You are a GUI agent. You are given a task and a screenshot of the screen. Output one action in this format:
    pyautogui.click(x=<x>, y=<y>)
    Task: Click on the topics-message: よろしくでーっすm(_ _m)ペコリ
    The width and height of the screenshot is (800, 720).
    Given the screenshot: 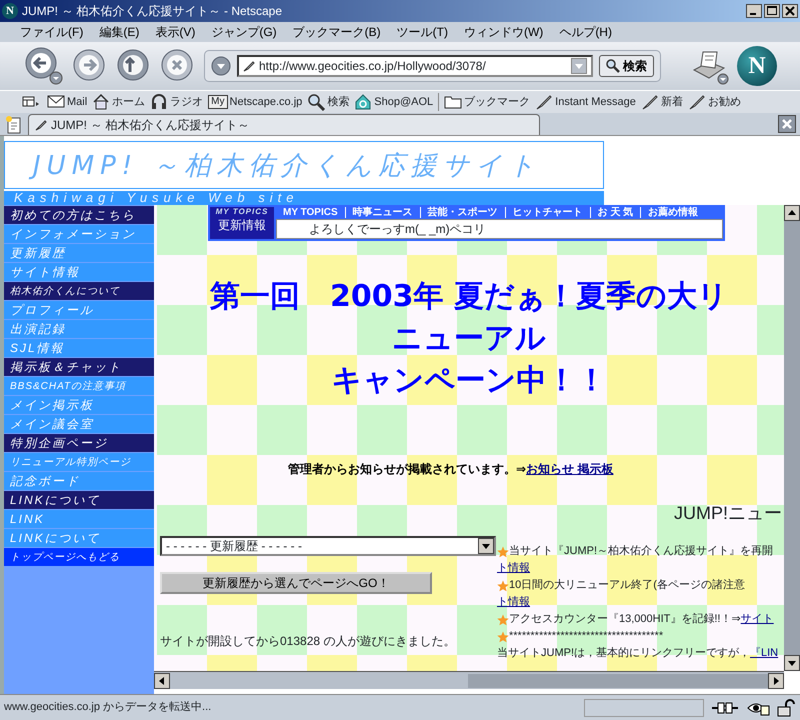 What is the action you would take?
    pyautogui.click(x=499, y=229)
    